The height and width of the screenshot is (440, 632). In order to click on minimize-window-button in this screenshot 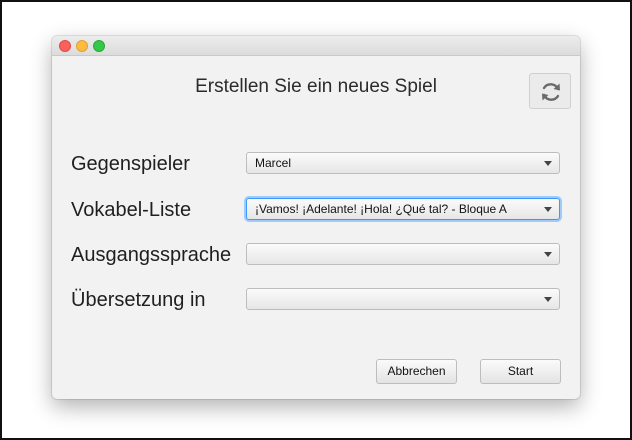, I will do `click(82, 46)`.